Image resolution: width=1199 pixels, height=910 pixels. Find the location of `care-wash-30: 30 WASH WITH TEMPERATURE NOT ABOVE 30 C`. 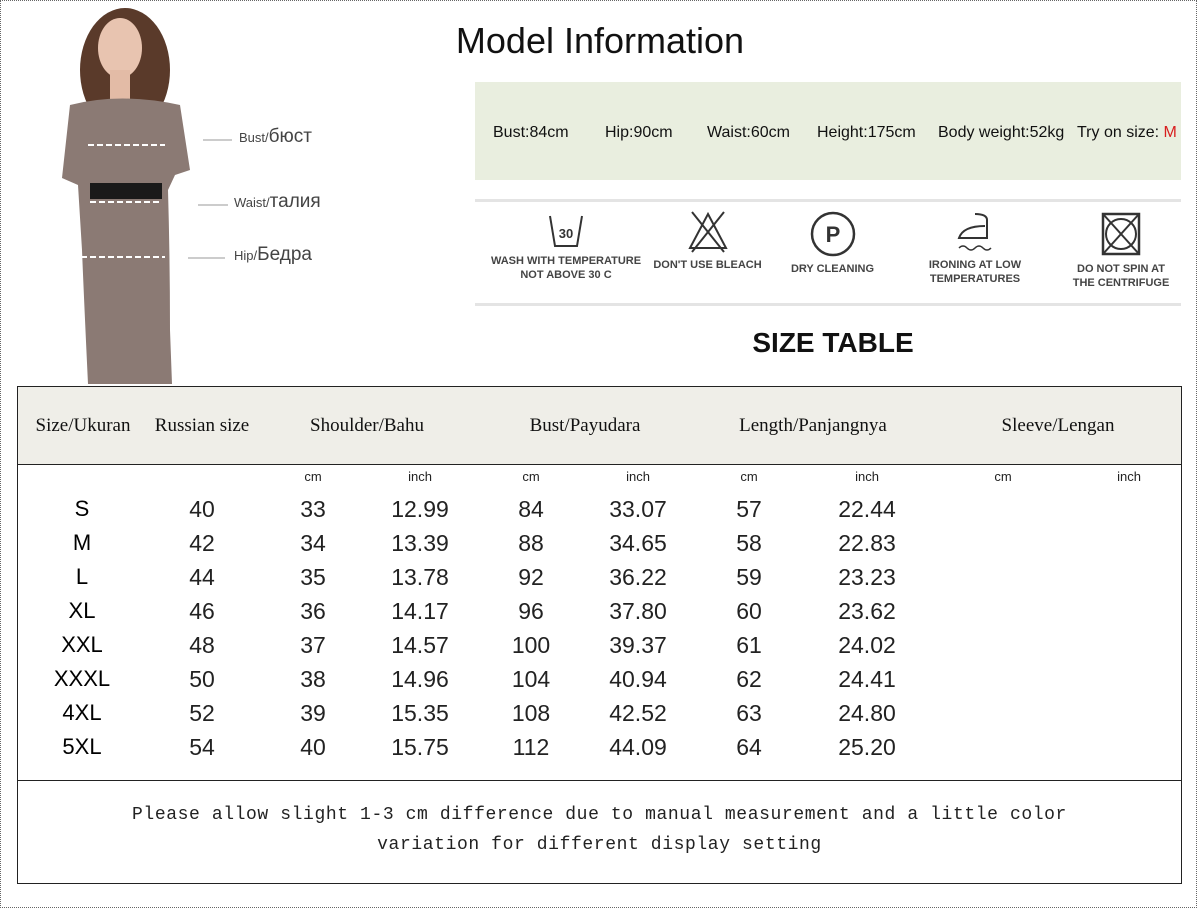

care-wash-30: 30 WASH WITH TEMPERATURE NOT ABOVE 30 C is located at coordinates (566, 246).